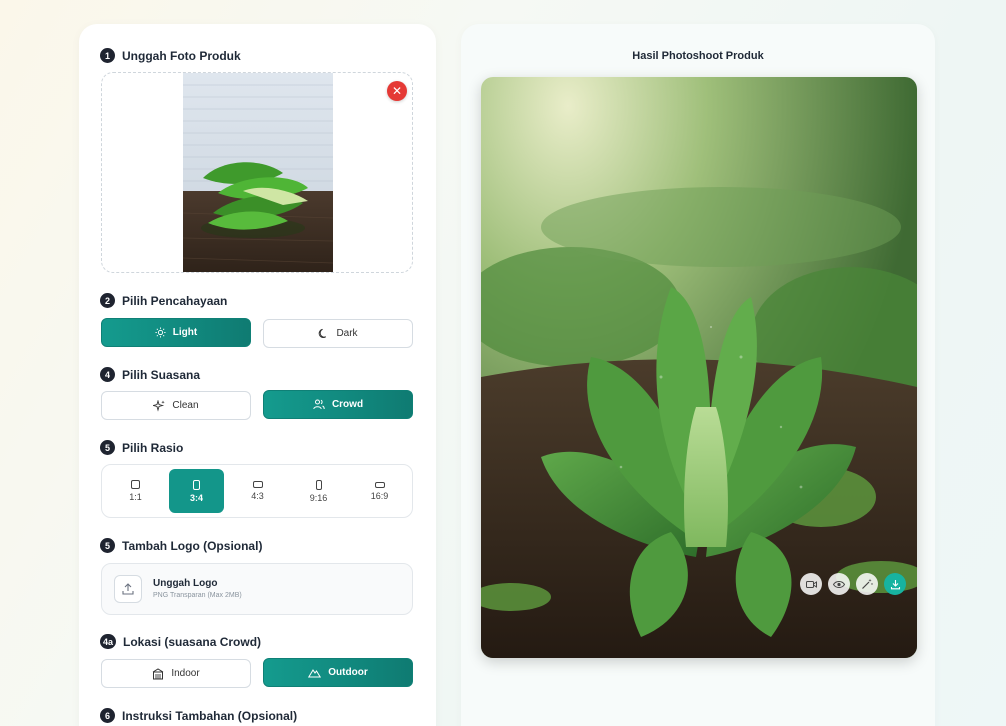  I want to click on section-location-title: 4a Lokasi (suasana Crowd), so click(180, 641).